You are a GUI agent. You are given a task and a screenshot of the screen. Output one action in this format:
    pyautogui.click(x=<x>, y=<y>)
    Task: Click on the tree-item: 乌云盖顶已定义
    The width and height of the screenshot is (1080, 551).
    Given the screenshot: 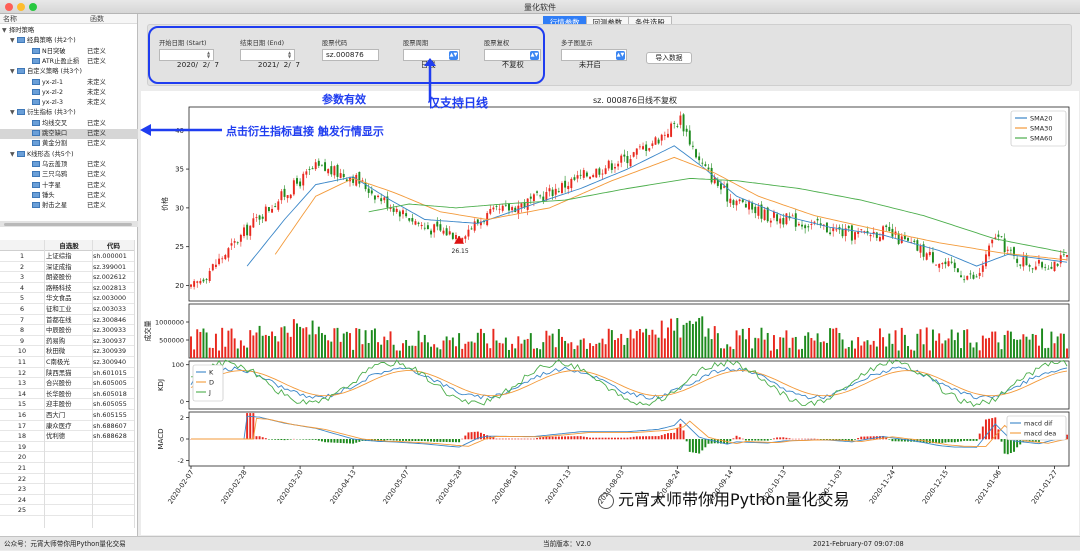 What is the action you would take?
    pyautogui.click(x=69, y=165)
    